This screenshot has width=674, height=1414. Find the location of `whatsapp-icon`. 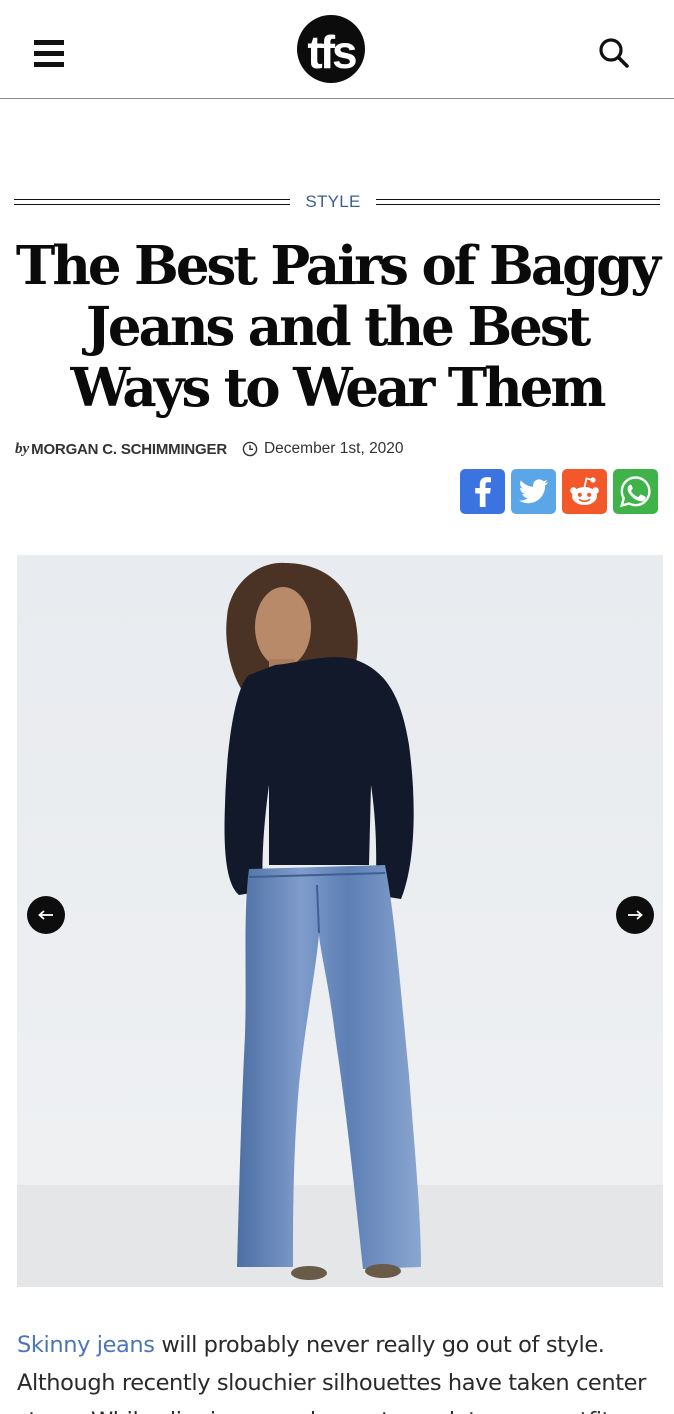

whatsapp-icon is located at coordinates (635, 492).